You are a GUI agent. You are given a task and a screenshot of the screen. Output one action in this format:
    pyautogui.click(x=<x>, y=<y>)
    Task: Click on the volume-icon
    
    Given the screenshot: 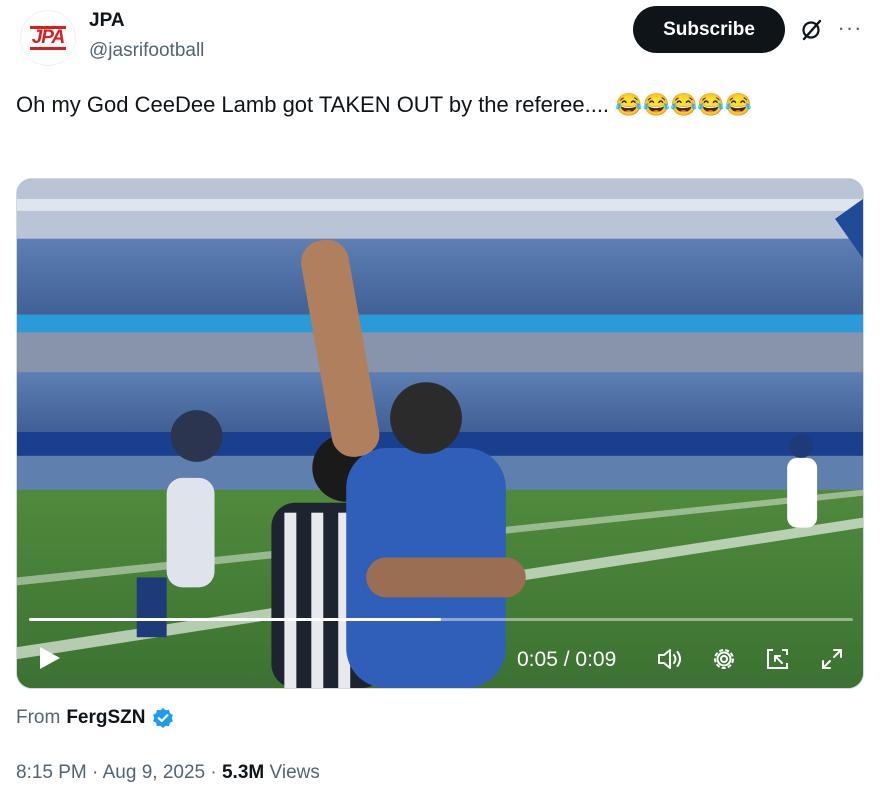 What is the action you would take?
    pyautogui.click(x=670, y=659)
    